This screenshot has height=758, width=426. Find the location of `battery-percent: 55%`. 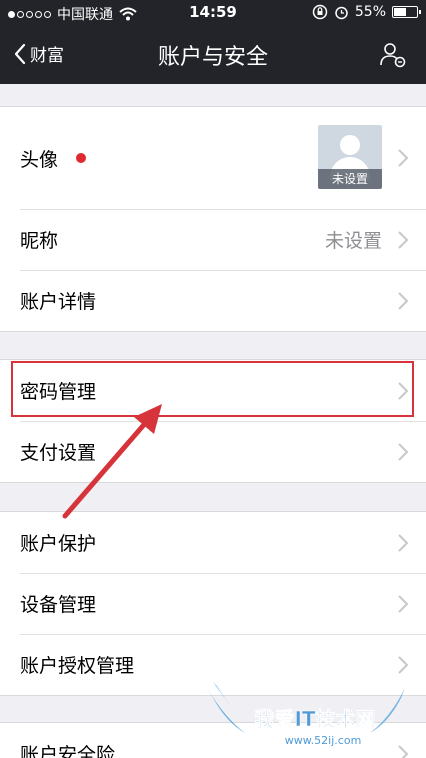

battery-percent: 55% is located at coordinates (370, 12).